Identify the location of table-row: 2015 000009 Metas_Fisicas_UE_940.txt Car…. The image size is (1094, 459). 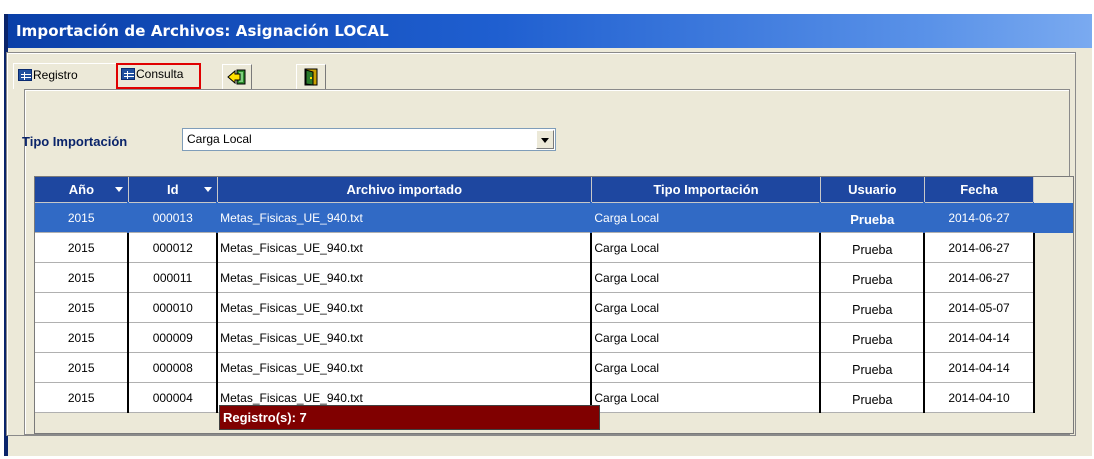
(554, 337).